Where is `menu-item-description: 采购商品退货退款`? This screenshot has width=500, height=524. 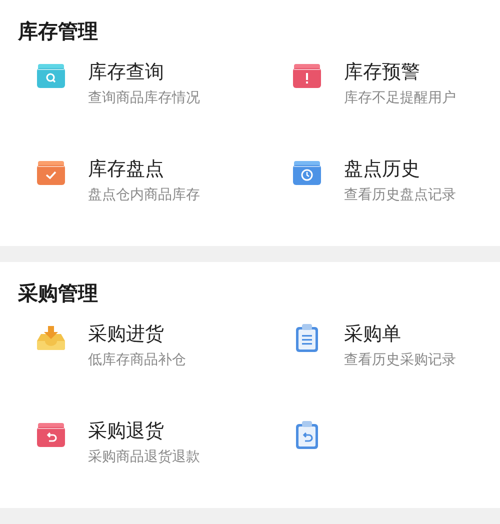 menu-item-description: 采购商品退货退款 is located at coordinates (144, 457).